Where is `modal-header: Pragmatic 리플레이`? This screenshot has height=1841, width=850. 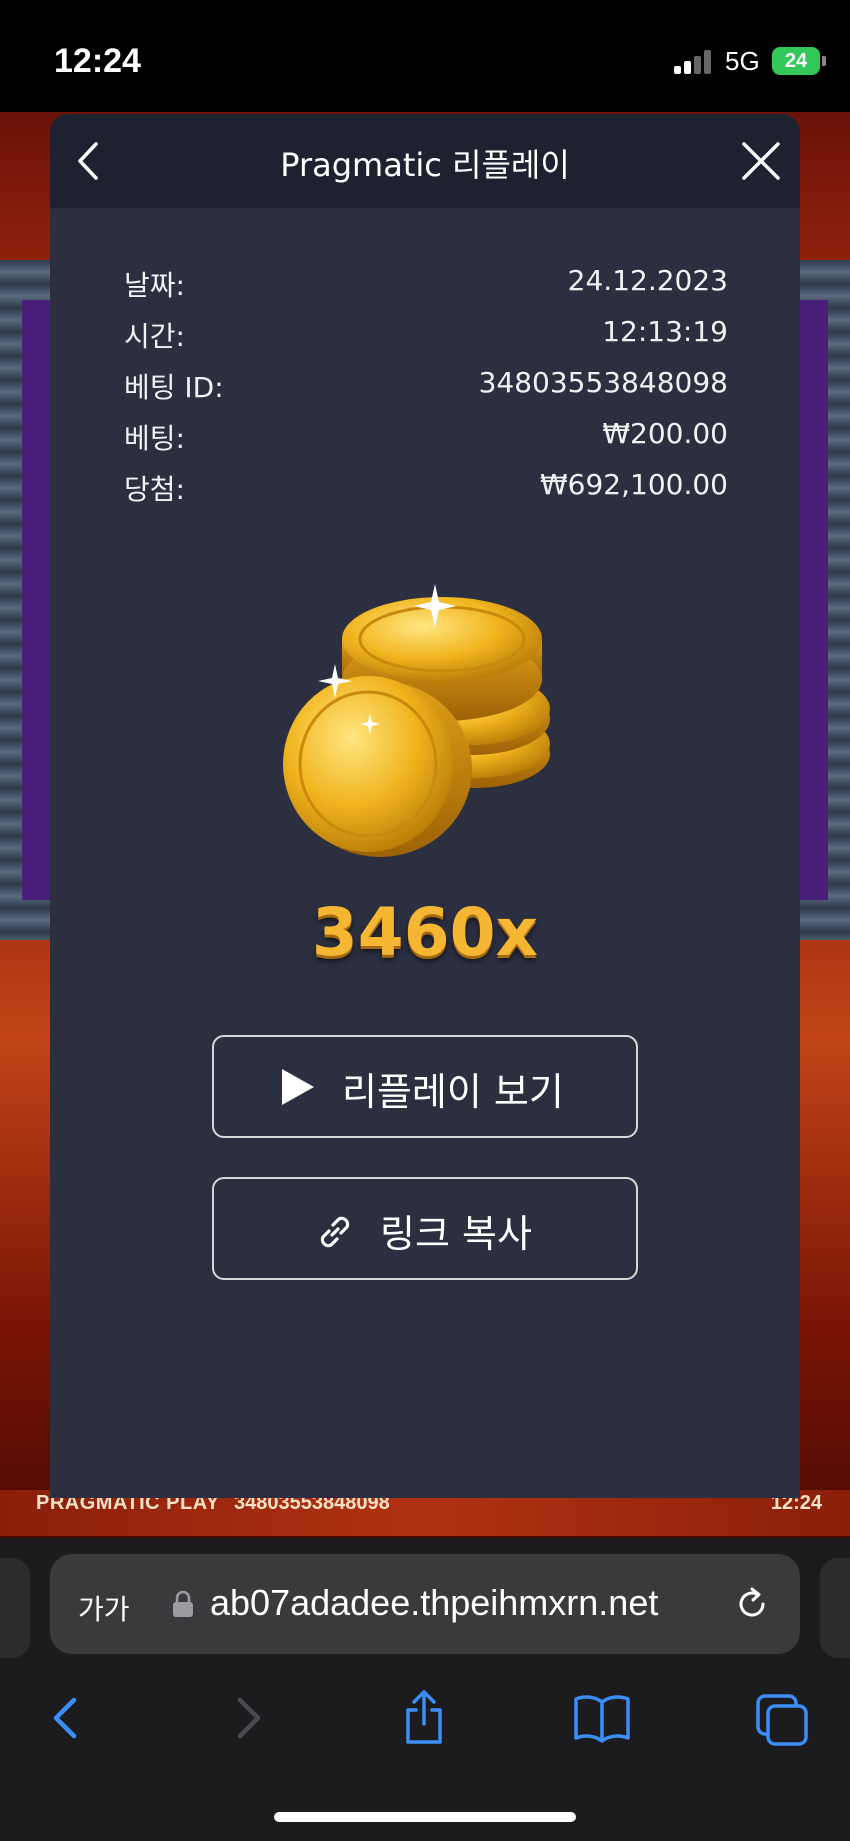 modal-header: Pragmatic 리플레이 is located at coordinates (425, 161).